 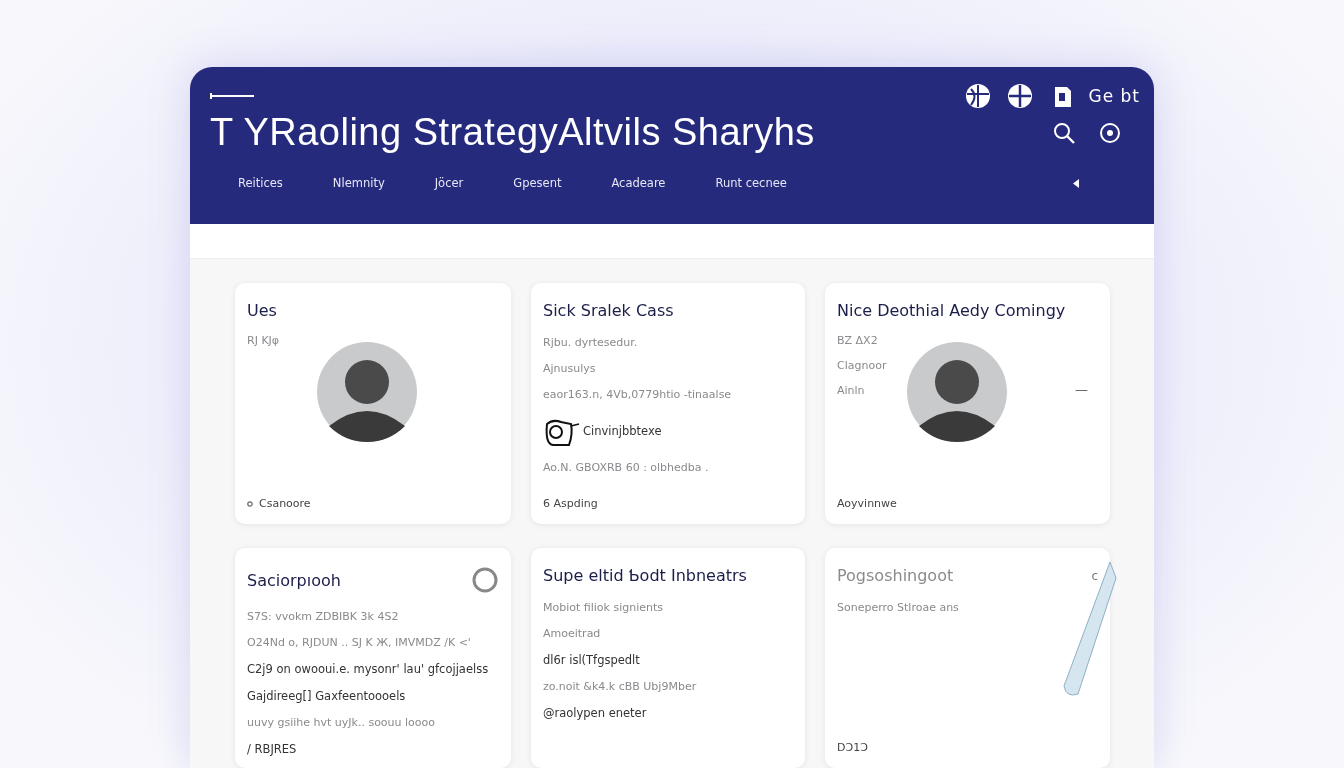 I want to click on card-line: Gajdireeg[] Gaxfeentoooels, so click(x=327, y=696).